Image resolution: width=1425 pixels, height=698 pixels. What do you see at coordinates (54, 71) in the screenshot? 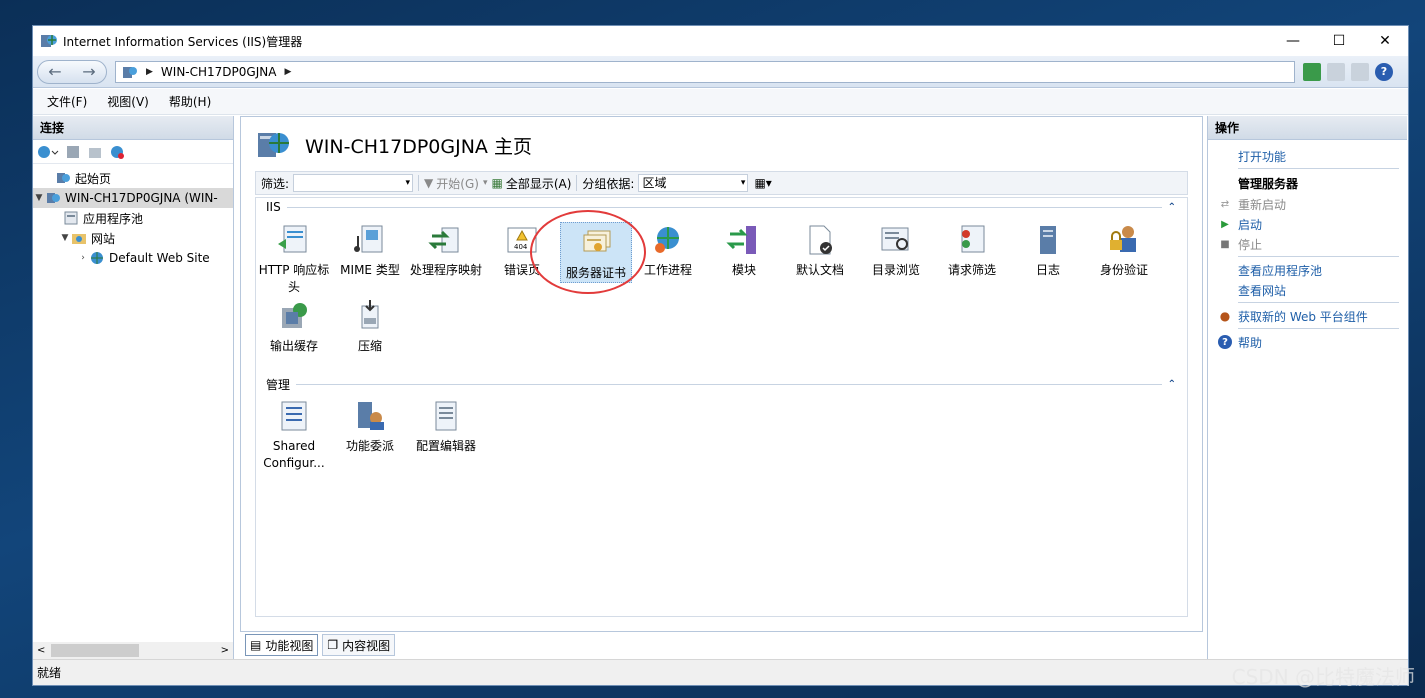
I see `back-arrow-icon: ←` at bounding box center [54, 71].